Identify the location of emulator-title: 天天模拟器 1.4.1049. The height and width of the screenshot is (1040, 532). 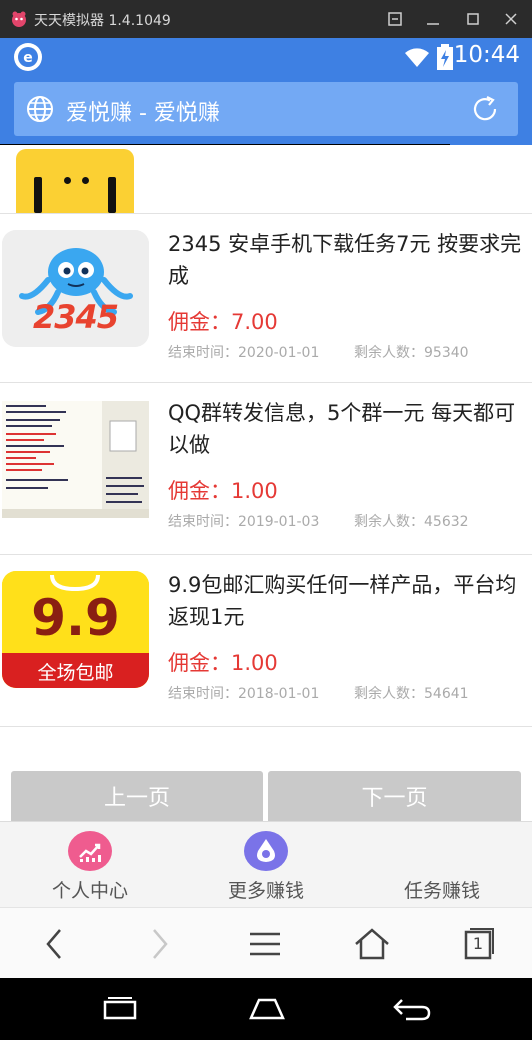
(102, 21).